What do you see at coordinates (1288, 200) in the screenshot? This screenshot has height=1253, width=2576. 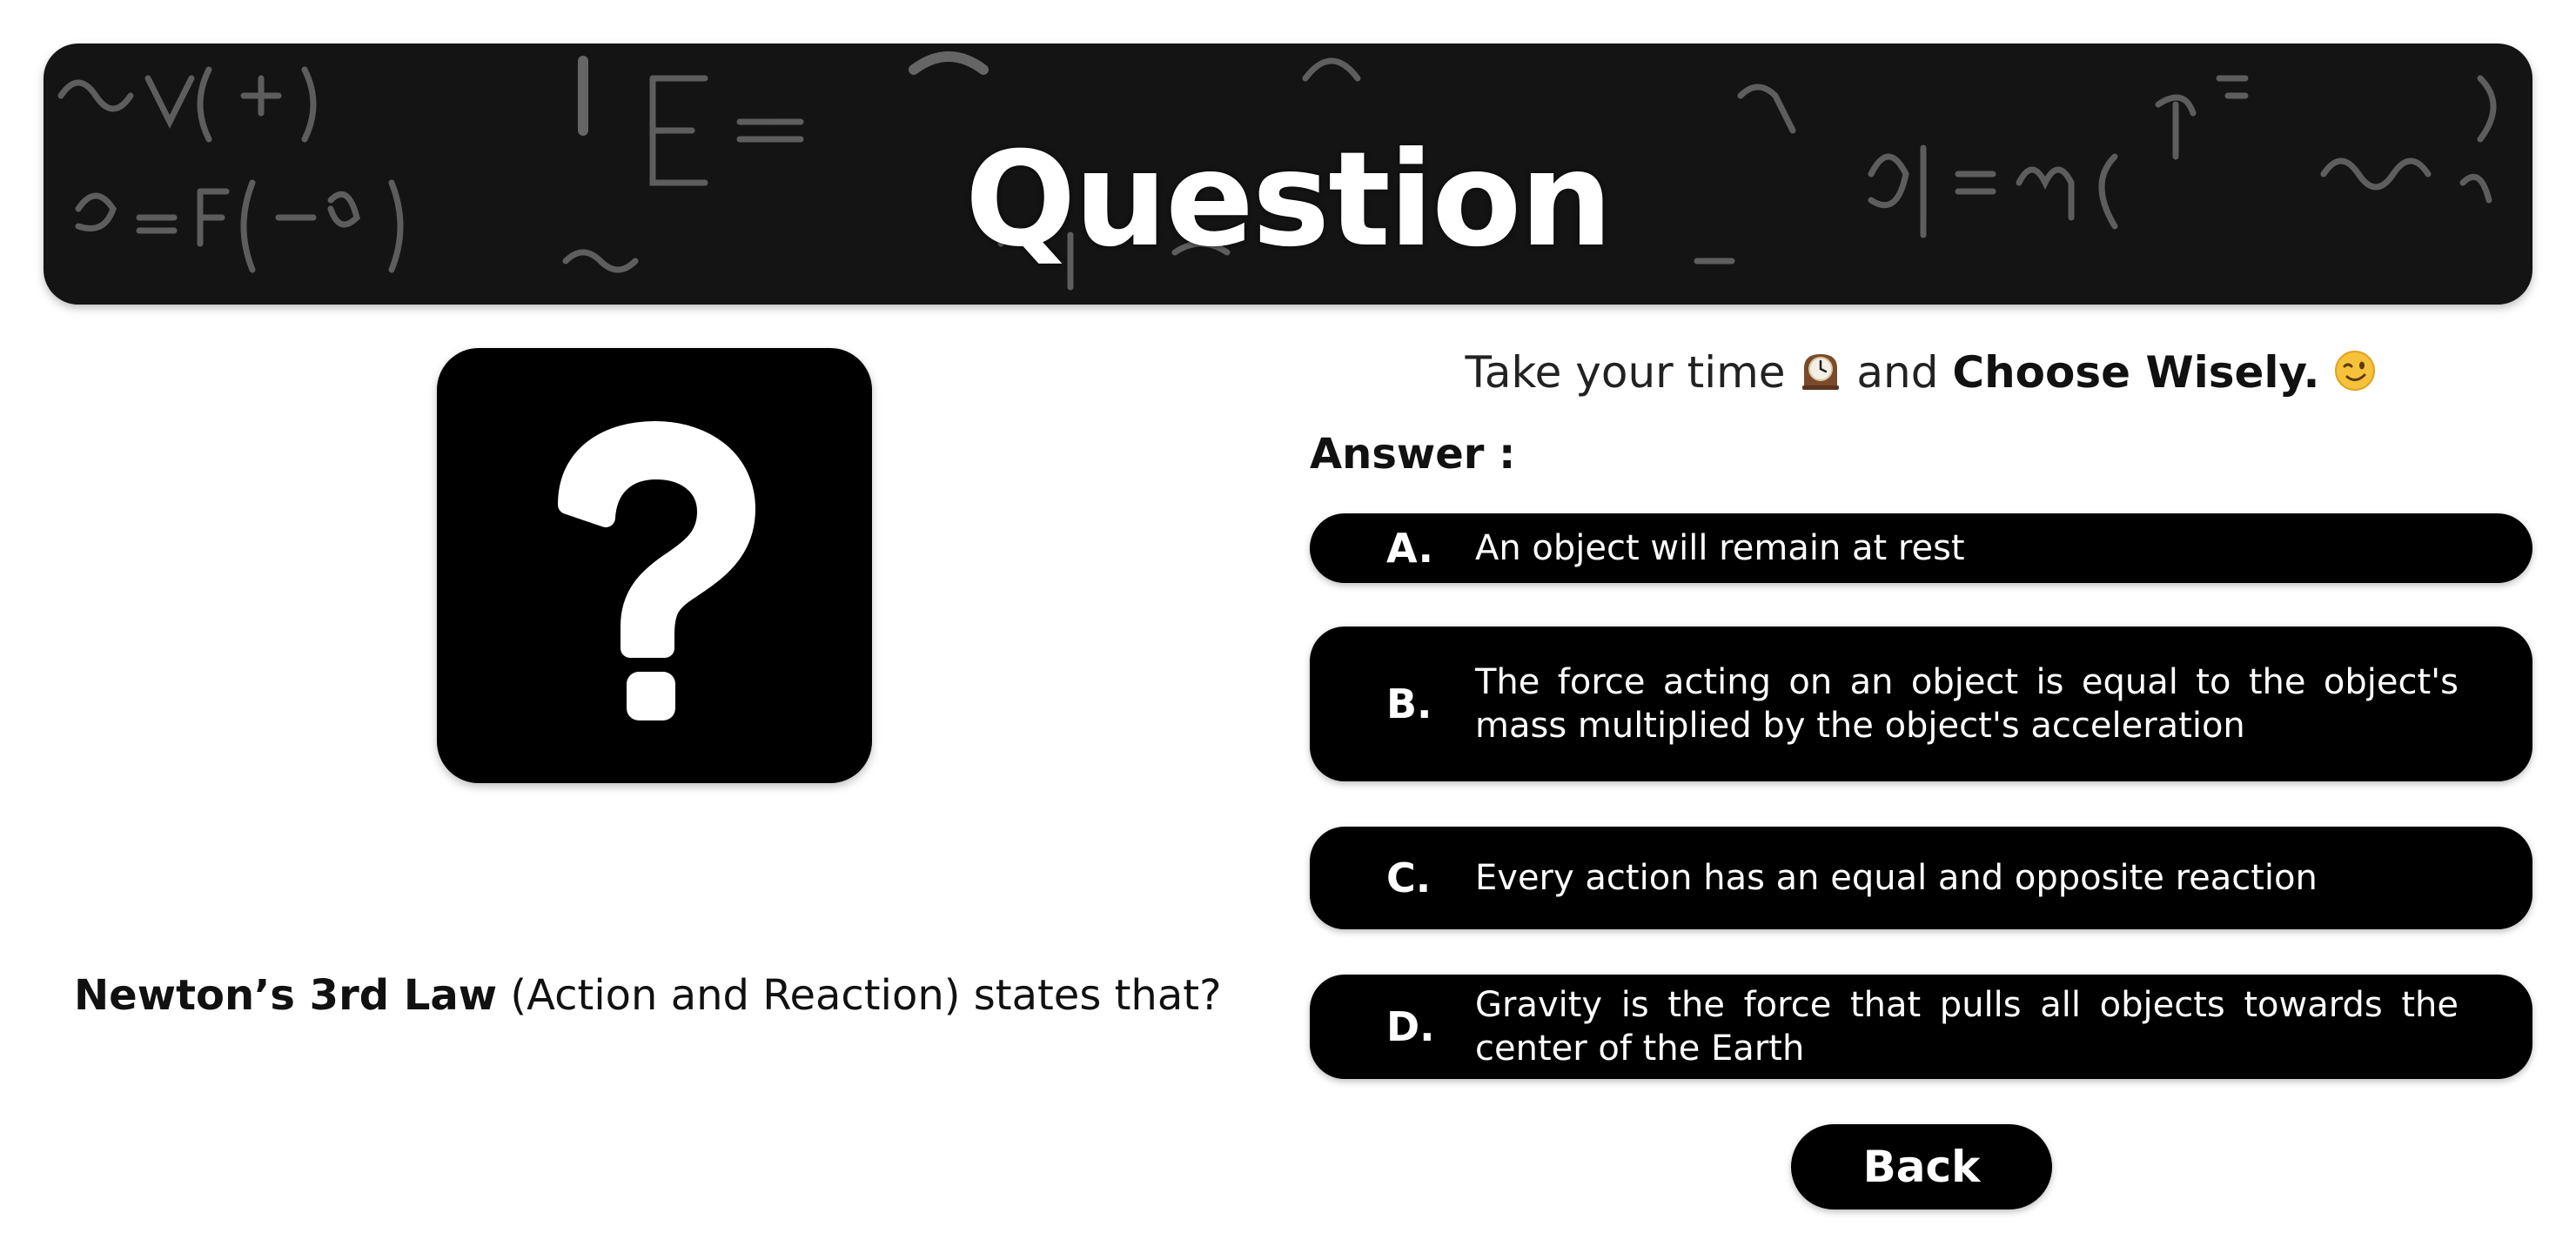 I see `page-title: Question` at bounding box center [1288, 200].